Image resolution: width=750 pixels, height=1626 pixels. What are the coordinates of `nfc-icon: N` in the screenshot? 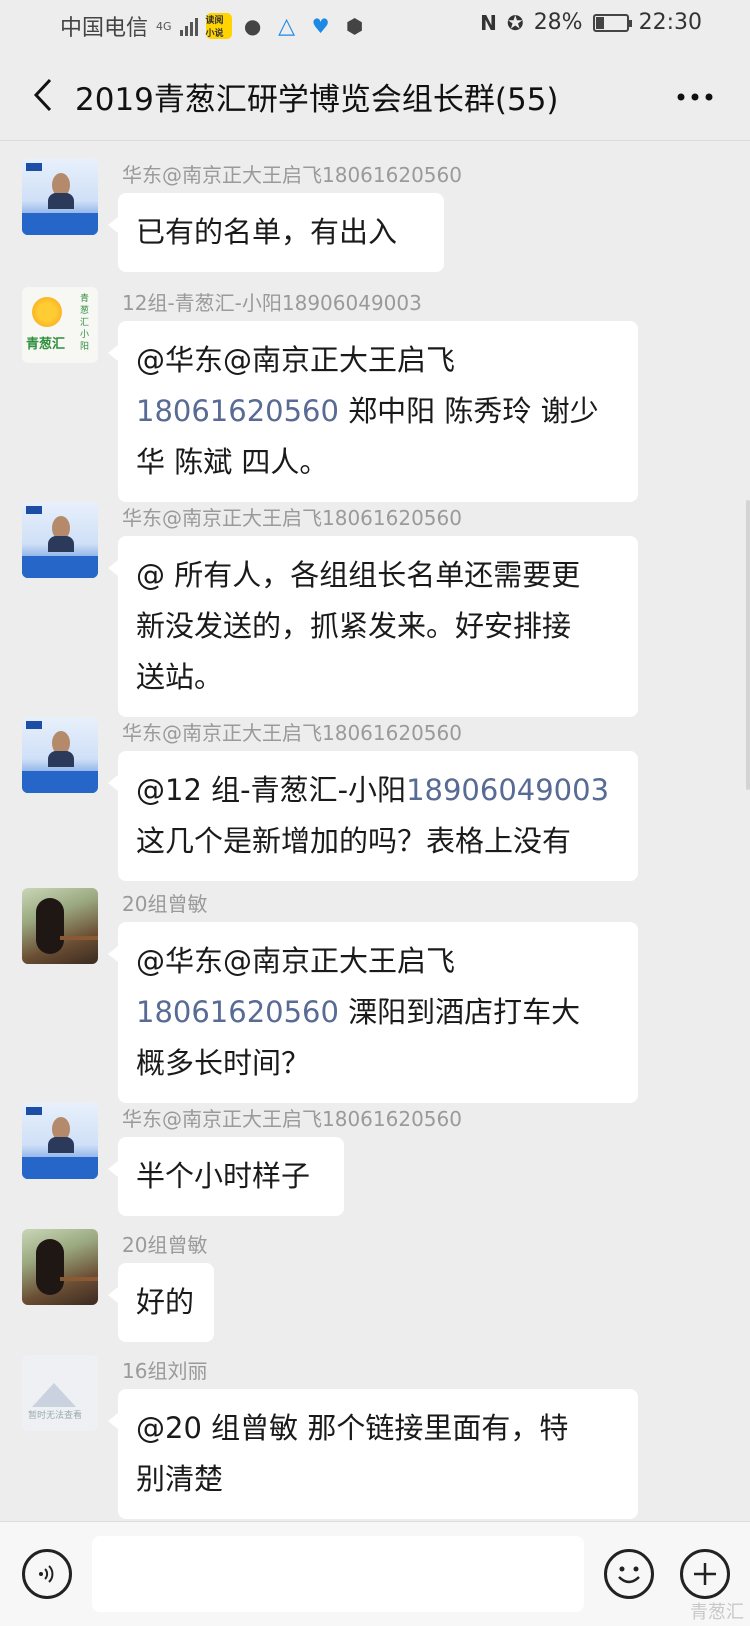 It's located at (488, 22).